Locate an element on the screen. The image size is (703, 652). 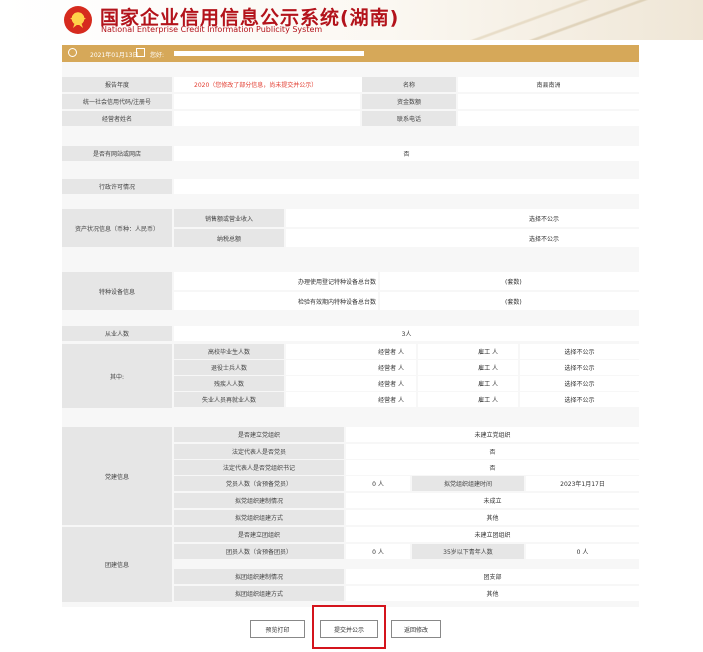
party-label: 党建信息 is located at coordinates (117, 476).